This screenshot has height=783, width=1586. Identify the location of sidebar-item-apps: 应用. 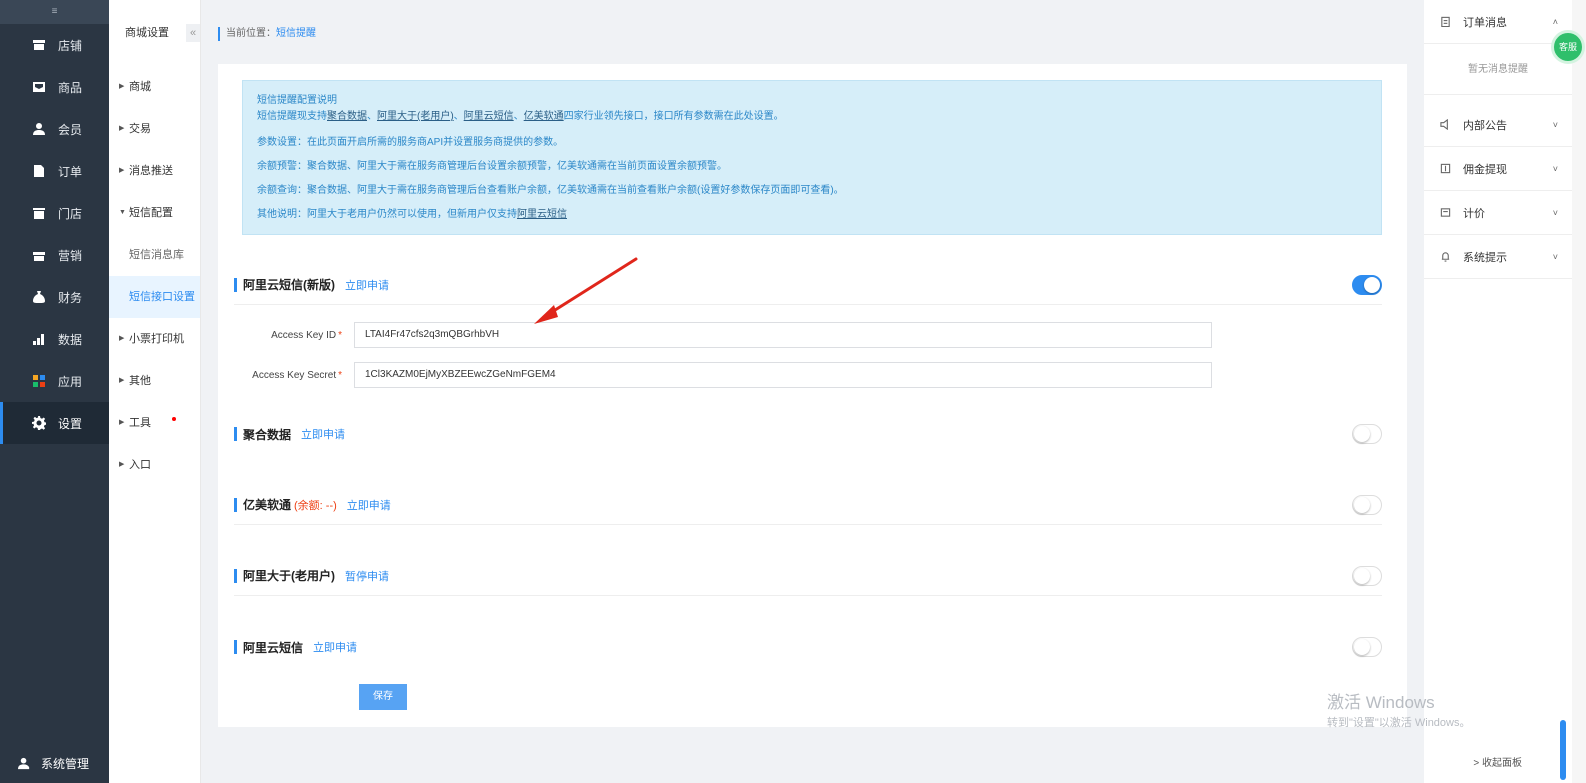
(54, 381).